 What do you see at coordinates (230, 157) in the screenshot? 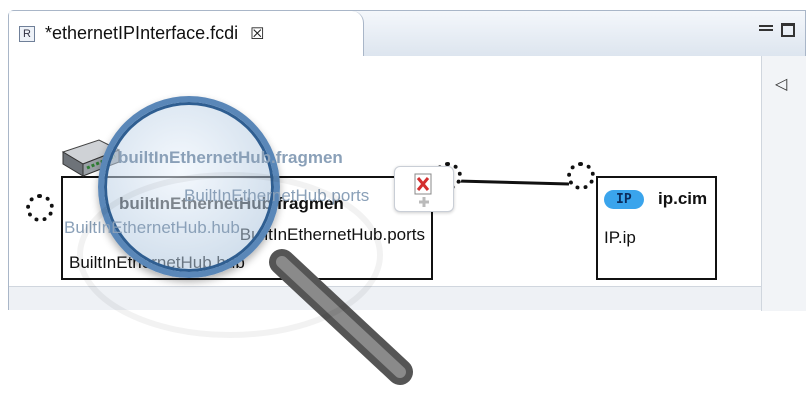
I see `lens-hub-title: builtInEthernetHub.fragmen` at bounding box center [230, 157].